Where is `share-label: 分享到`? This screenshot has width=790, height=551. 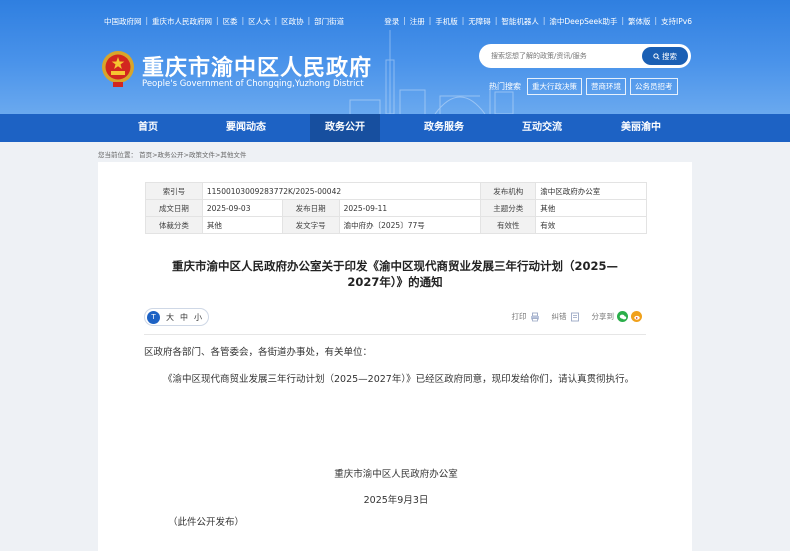 share-label: 分享到 is located at coordinates (603, 316).